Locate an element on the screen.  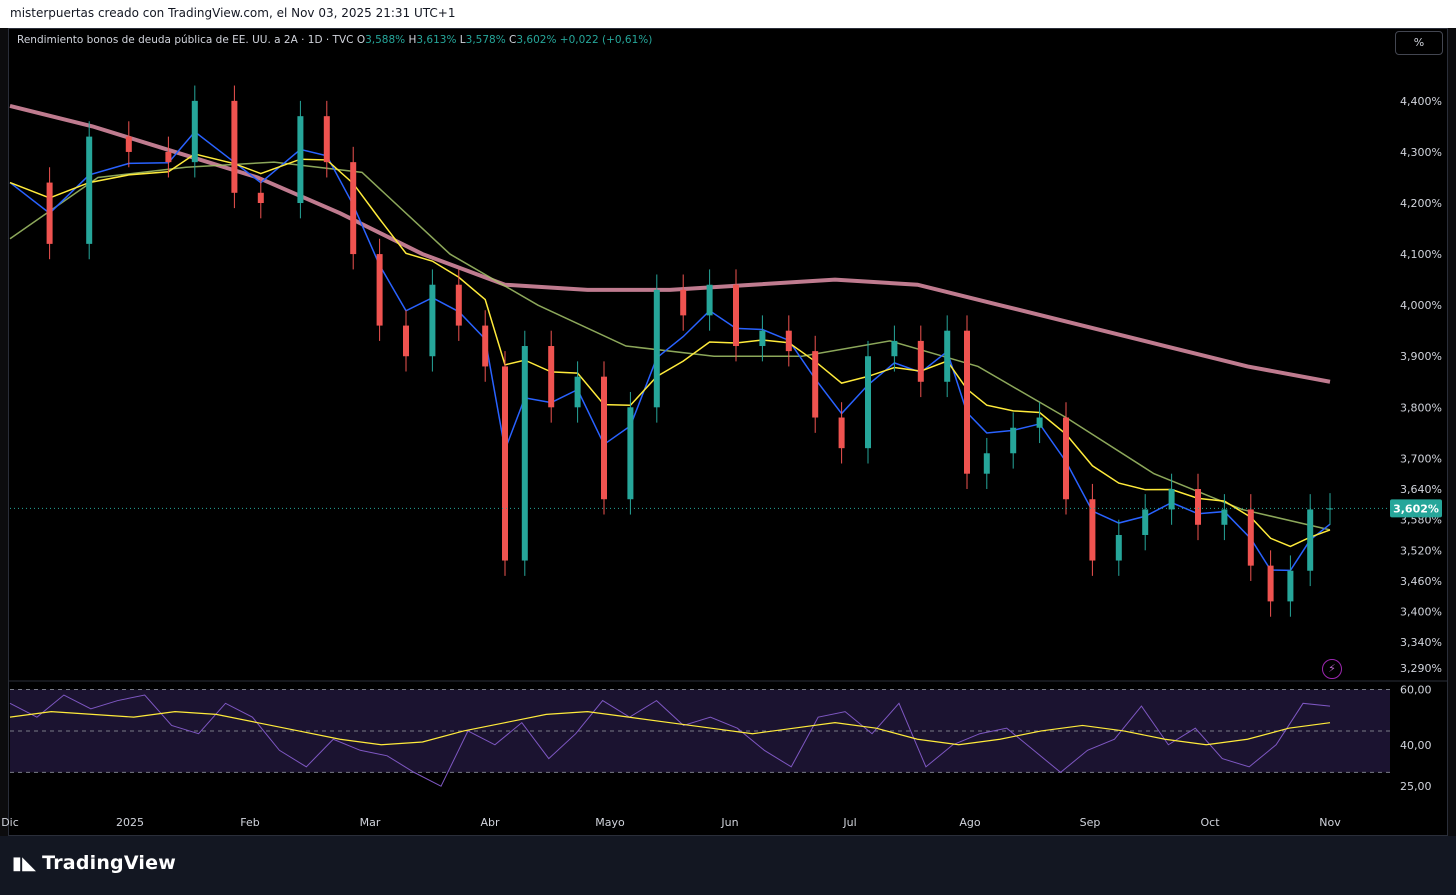
x-tick-label: 2025 is located at coordinates (130, 822).